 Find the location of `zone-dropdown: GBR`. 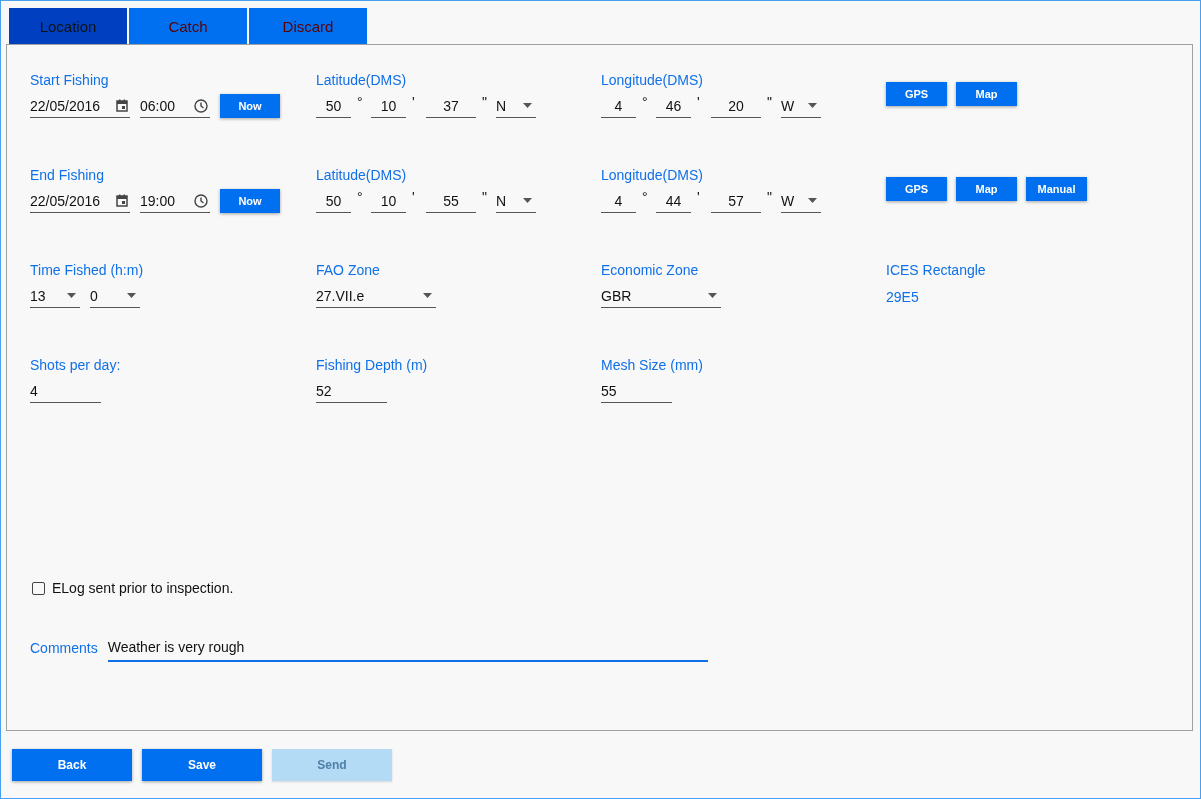

zone-dropdown: GBR is located at coordinates (661, 296).